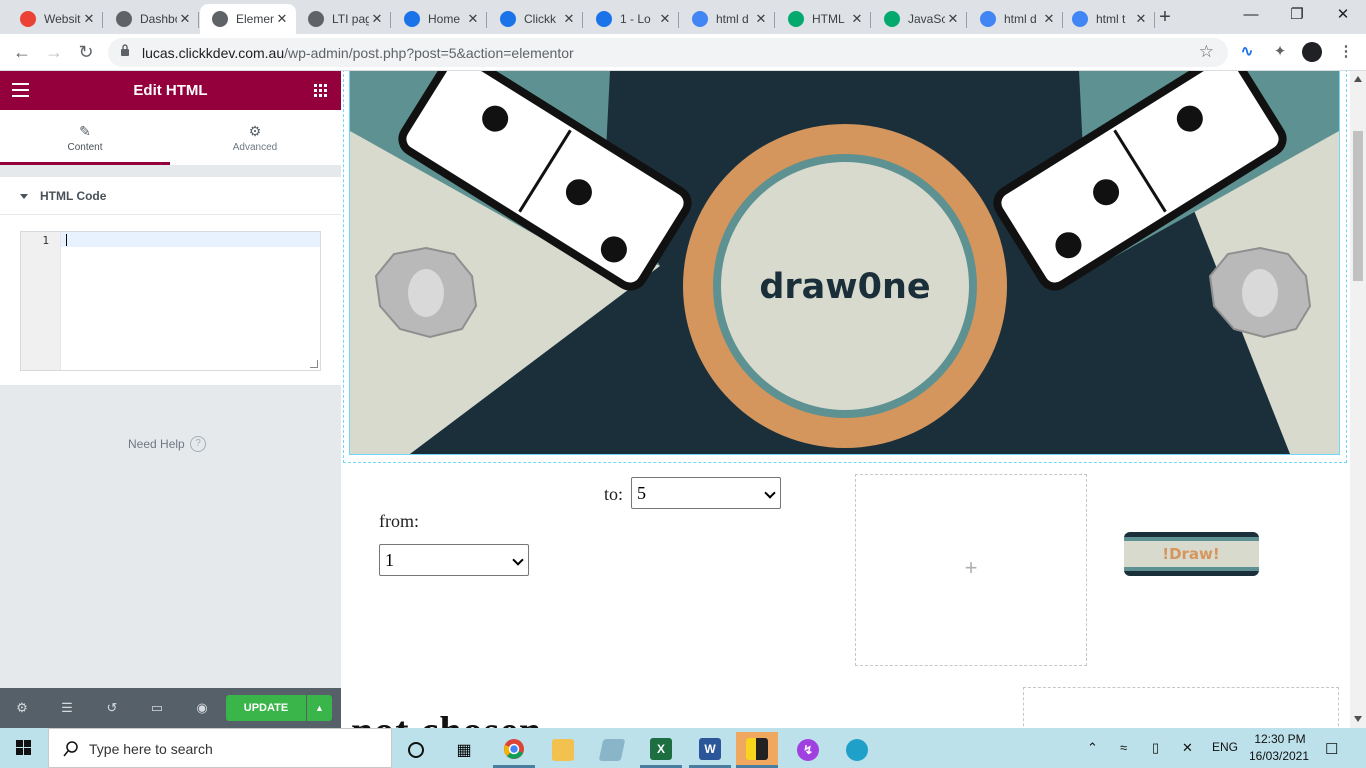 The width and height of the screenshot is (1366, 768). I want to click on task-view-icon: ▦, so click(464, 750).